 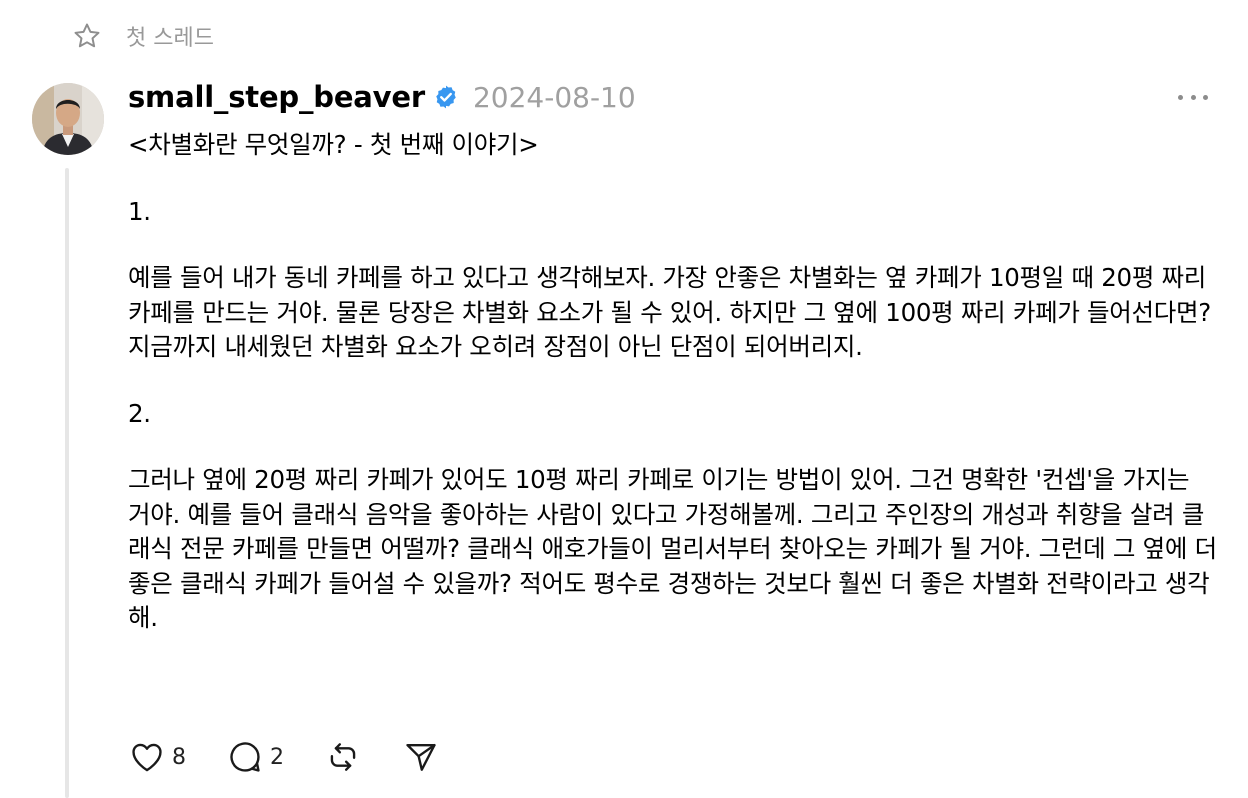 What do you see at coordinates (277, 757) in the screenshot?
I see `reply-count: 2` at bounding box center [277, 757].